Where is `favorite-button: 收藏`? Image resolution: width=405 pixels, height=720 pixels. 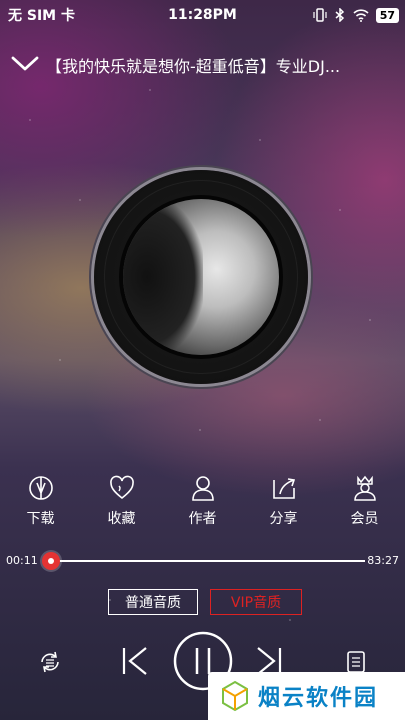 favorite-button: 收藏 is located at coordinates (122, 501).